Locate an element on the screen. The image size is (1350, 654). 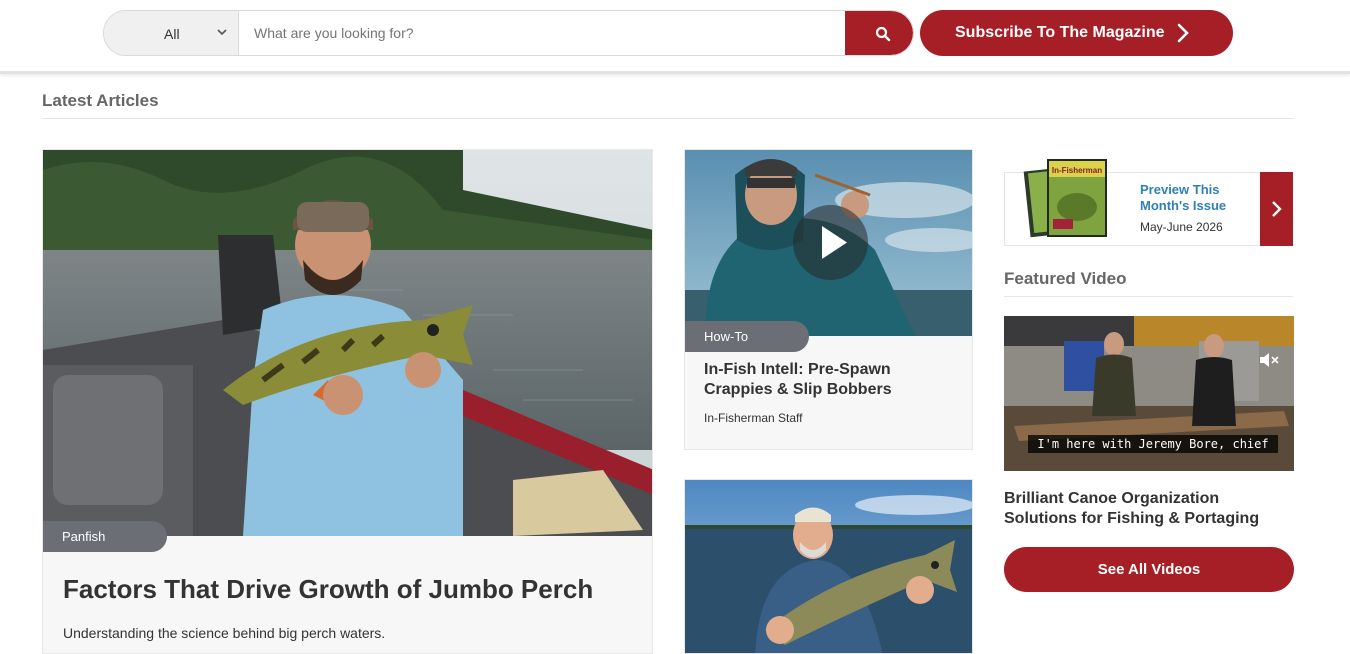
featured-video-player: I'm here with Jeremy Bore, chief is located at coordinates (1149, 393).